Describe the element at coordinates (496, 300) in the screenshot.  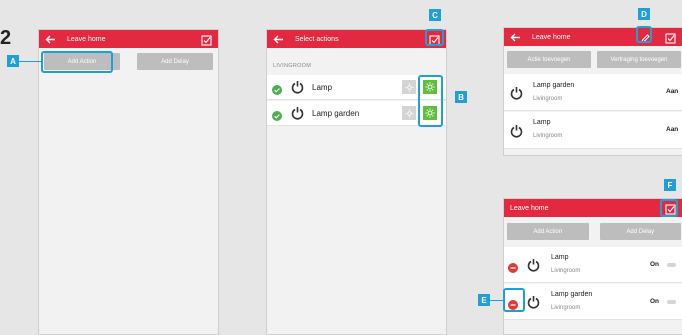
I see `callout-e-connector` at that location.